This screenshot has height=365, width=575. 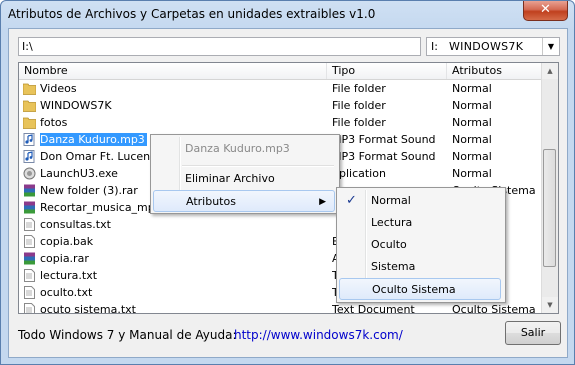 I want to click on column-header-name: Nombre, so click(x=173, y=71).